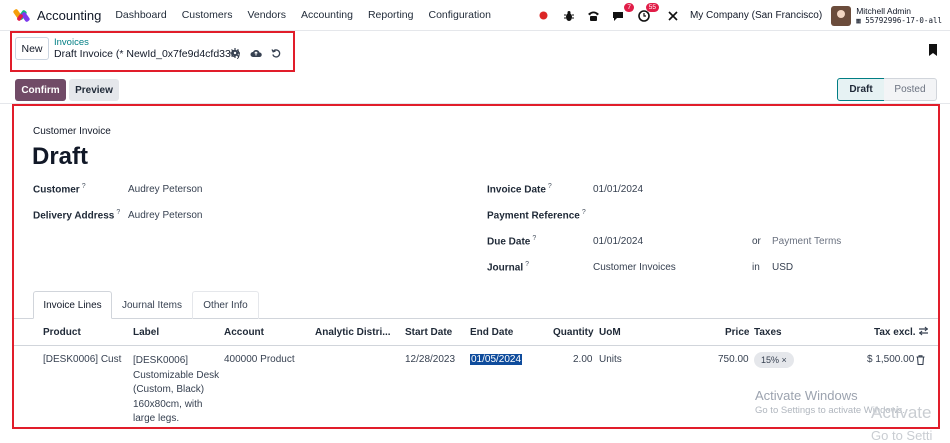 This screenshot has width=950, height=443. What do you see at coordinates (276, 53) in the screenshot?
I see `discard-icon` at bounding box center [276, 53].